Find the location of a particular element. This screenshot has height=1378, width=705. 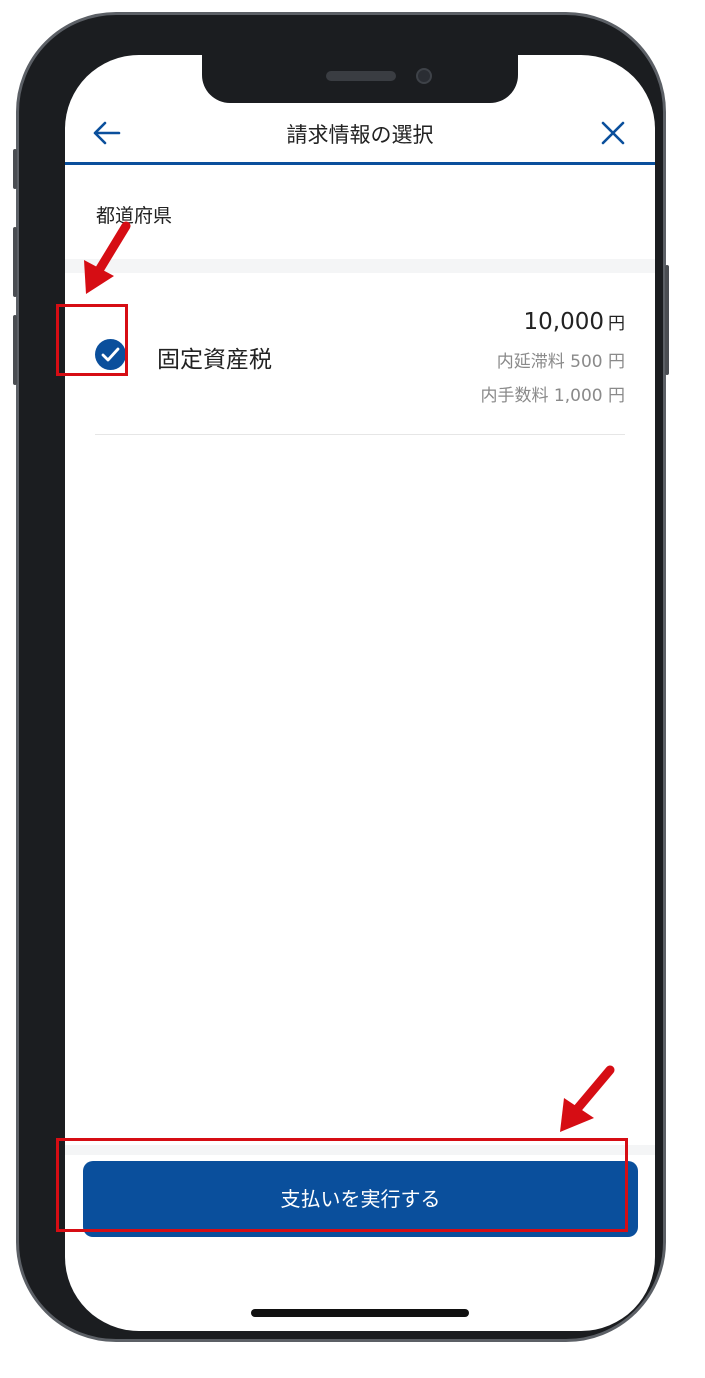

volume-up-button is located at coordinates (15, 262).